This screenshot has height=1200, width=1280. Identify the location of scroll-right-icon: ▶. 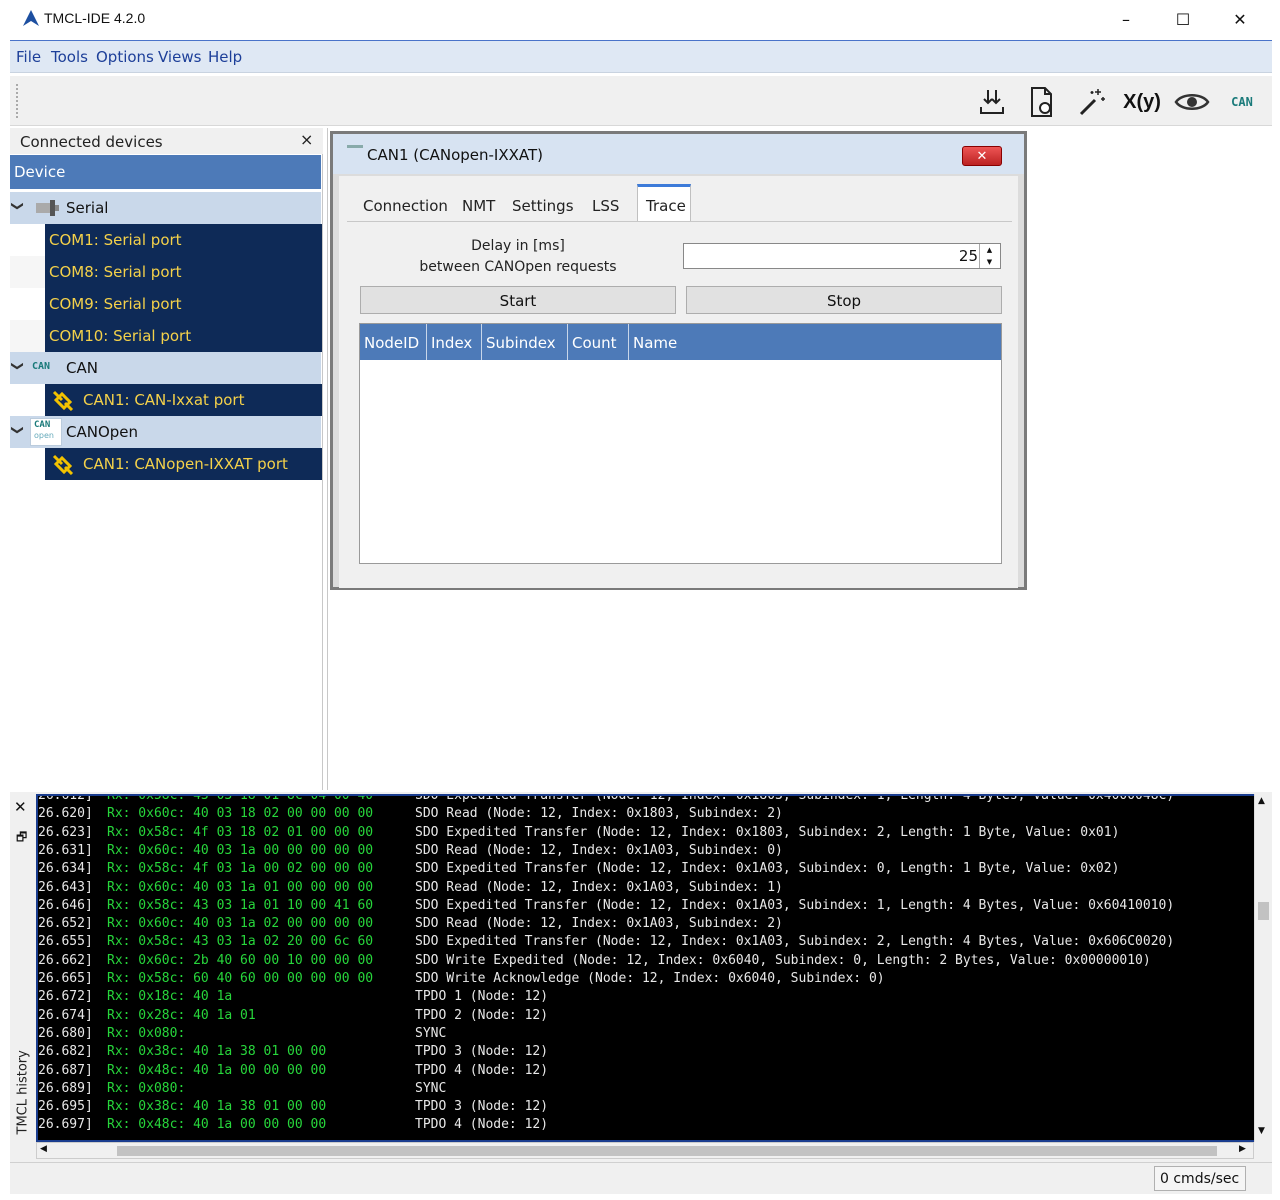
(1242, 1149).